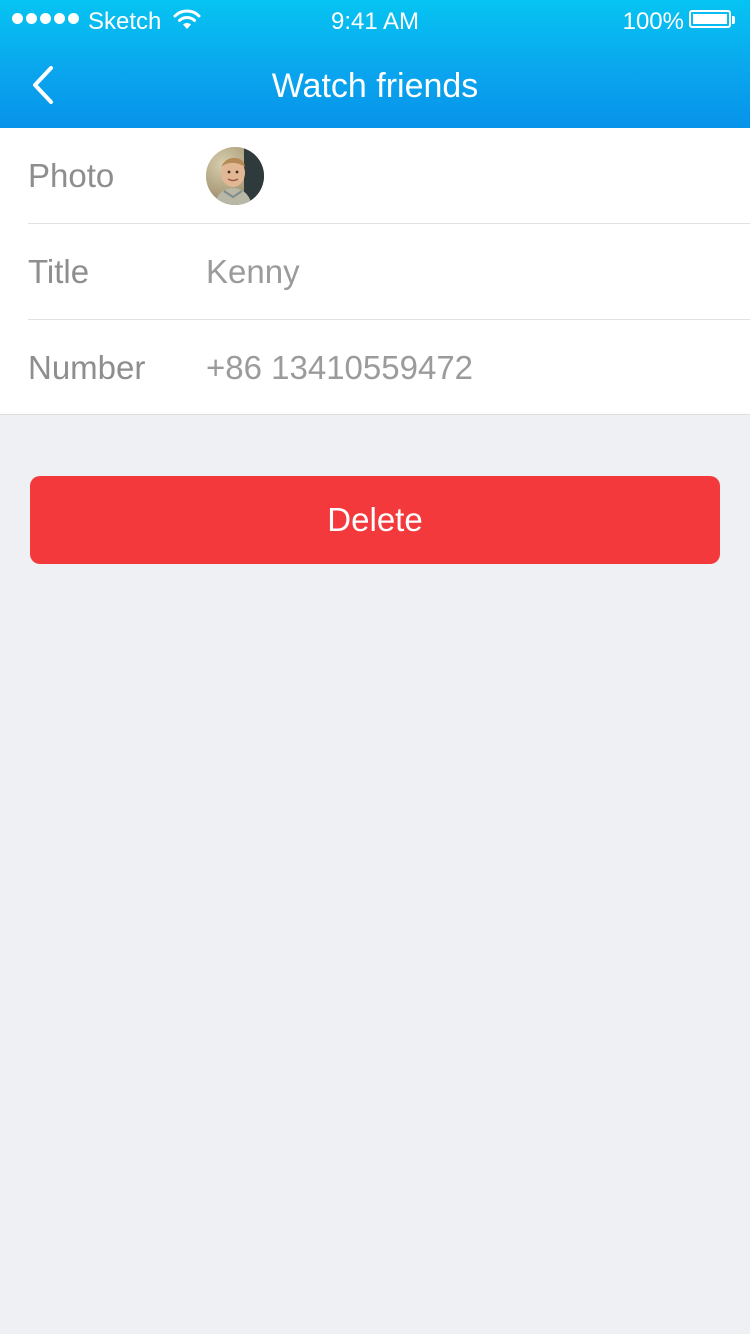 This screenshot has height=1334, width=750. What do you see at coordinates (375, 20) in the screenshot?
I see `status-bar: Sketch 9:41 AM 100%` at bounding box center [375, 20].